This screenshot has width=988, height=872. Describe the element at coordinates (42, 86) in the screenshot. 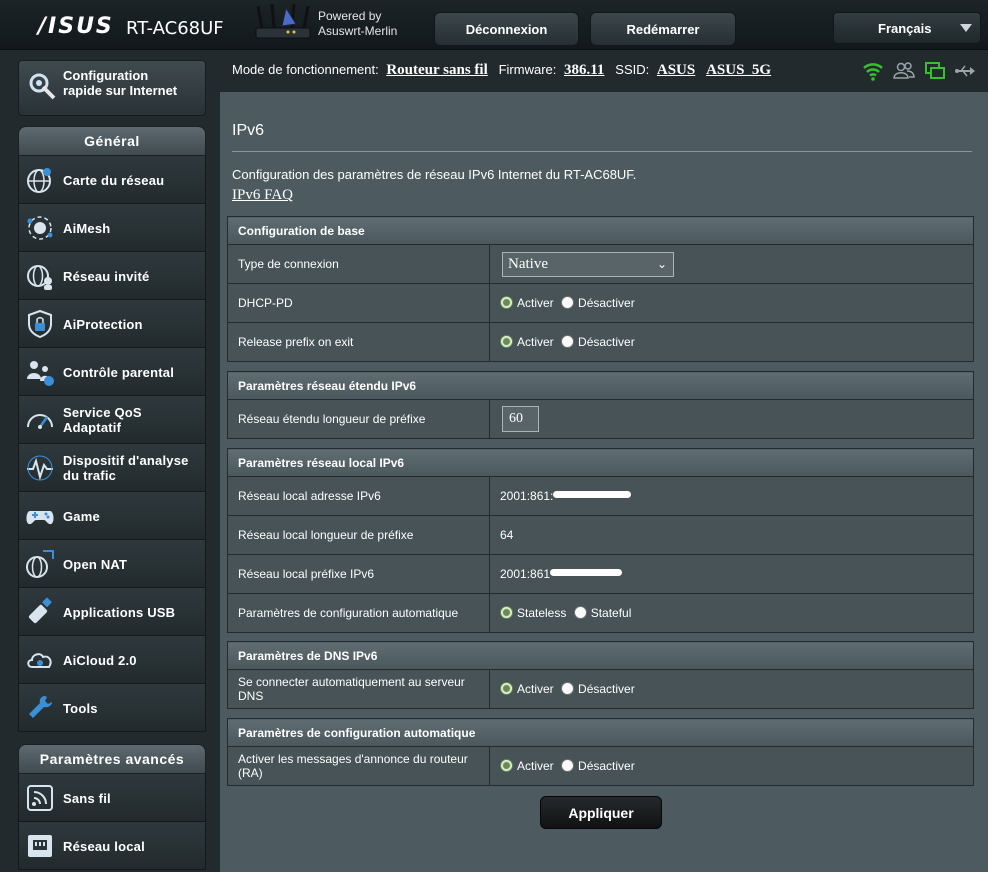

I see `quick-setup-icon` at that location.